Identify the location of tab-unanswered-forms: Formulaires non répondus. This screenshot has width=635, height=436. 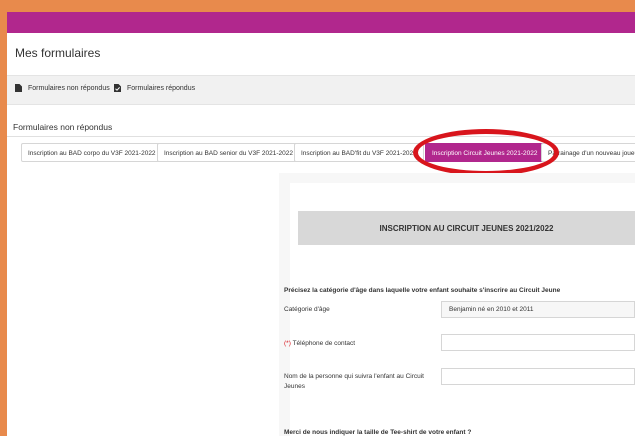
(62, 88).